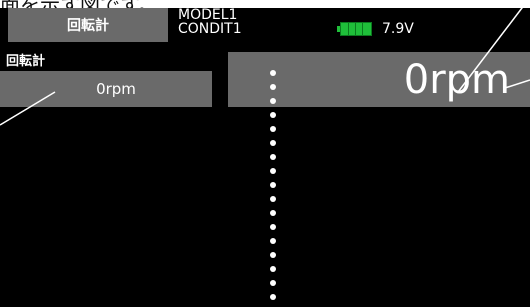 This screenshot has height=307, width=530. I want to click on dotted-divider, so click(274, 188).